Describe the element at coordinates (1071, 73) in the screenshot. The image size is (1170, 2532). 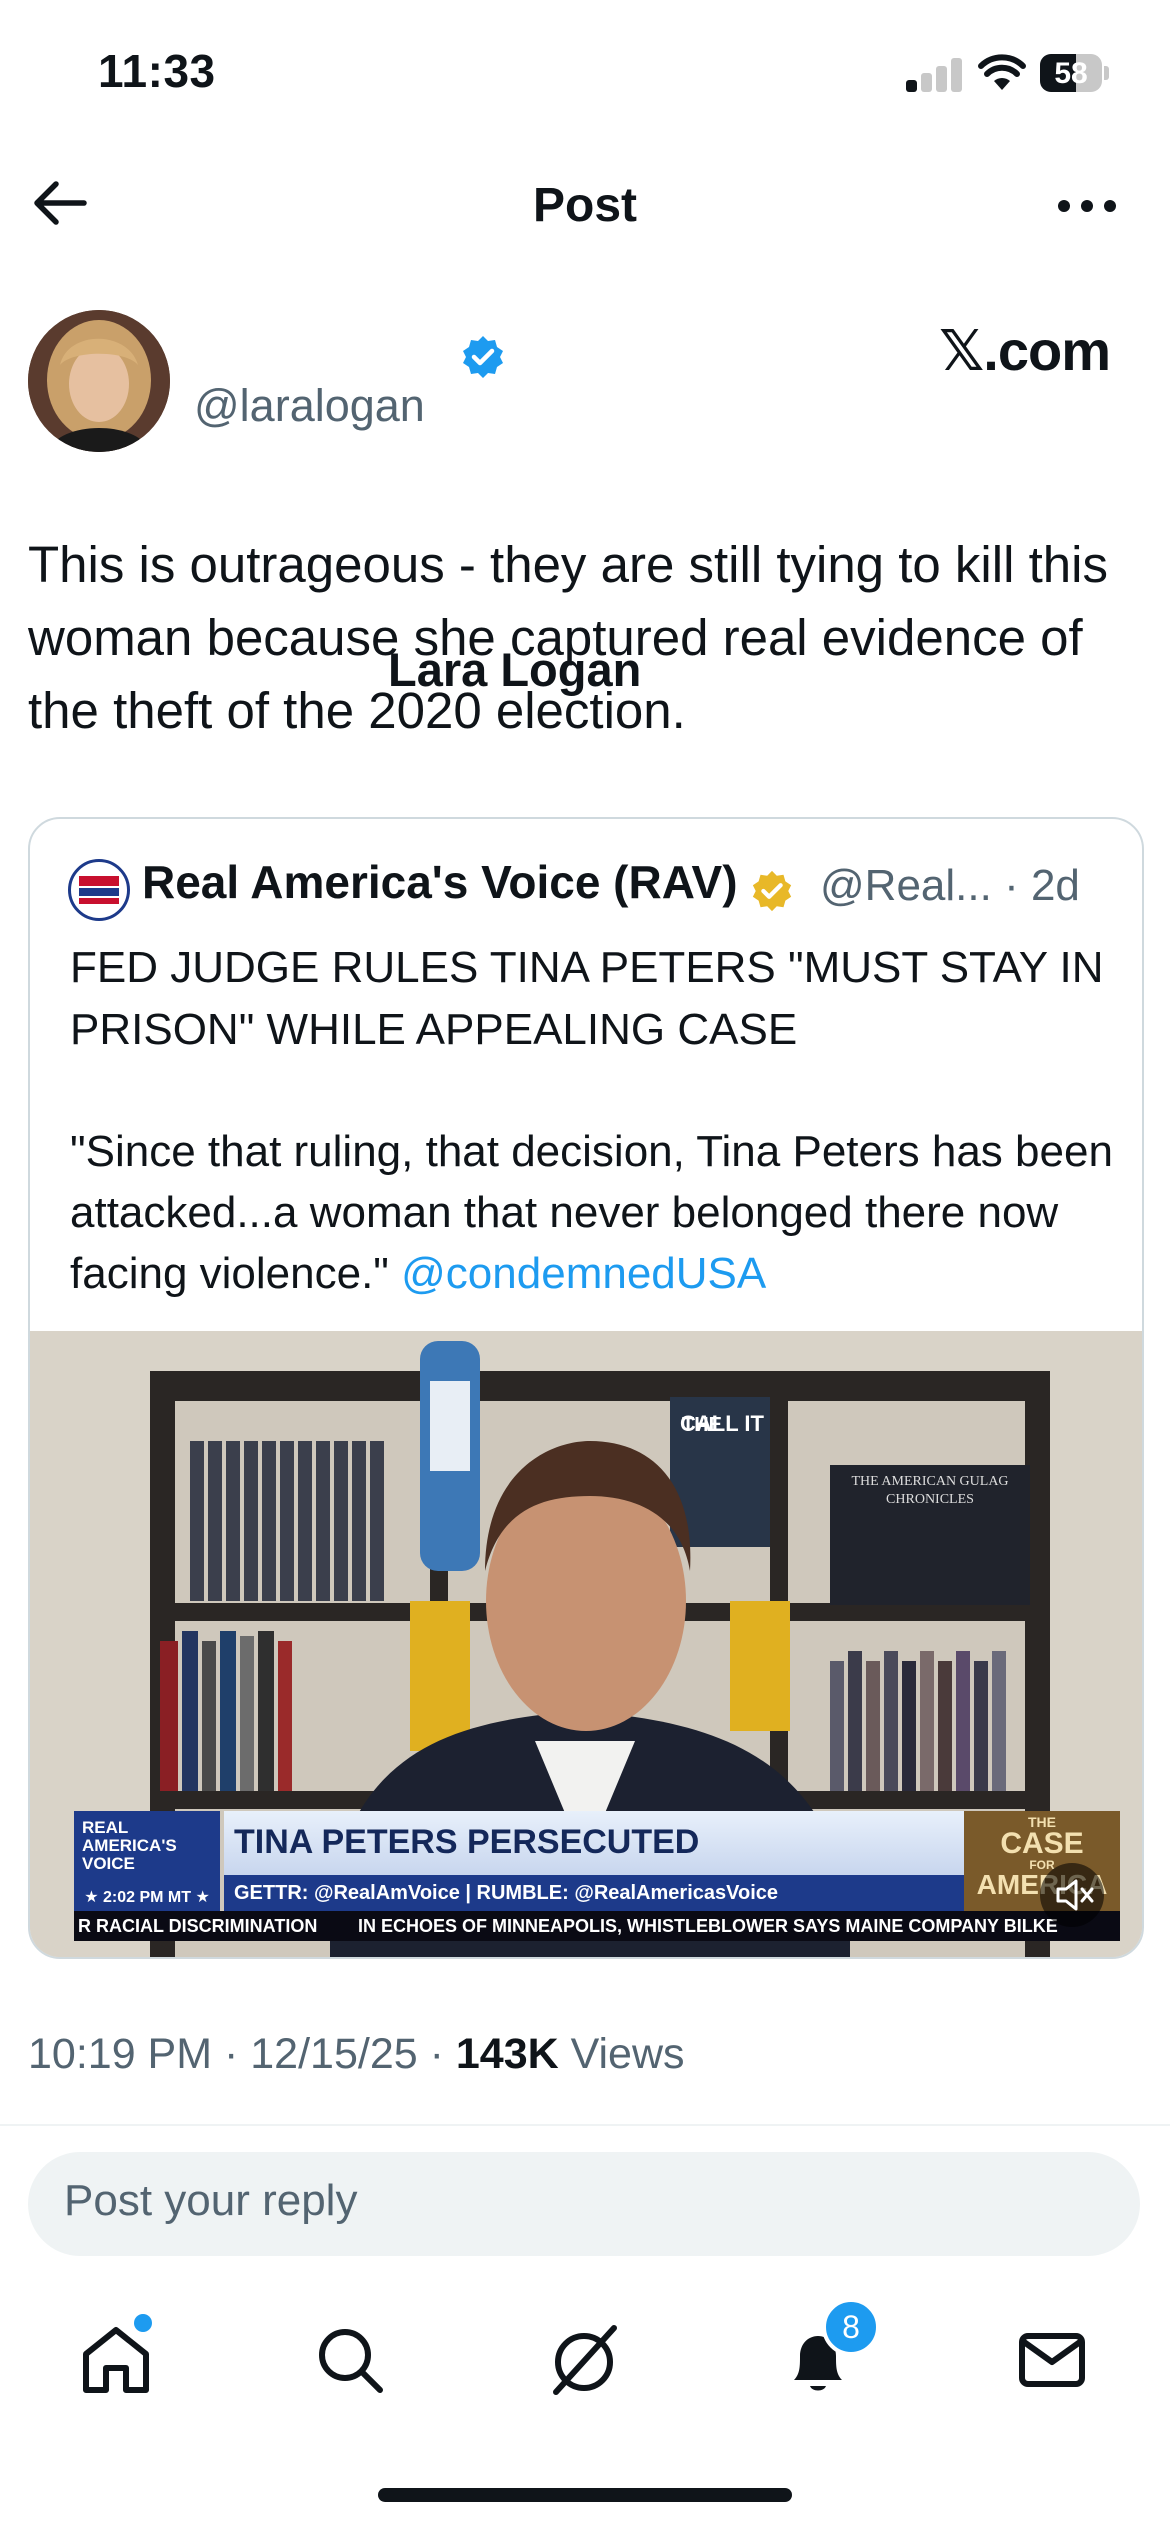
I see `battery-level: 58` at that location.